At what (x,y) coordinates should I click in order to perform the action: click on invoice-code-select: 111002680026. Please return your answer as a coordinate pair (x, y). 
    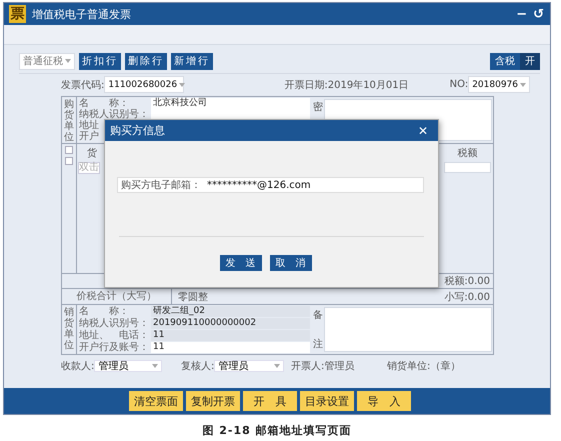
    Looking at the image, I should click on (144, 84).